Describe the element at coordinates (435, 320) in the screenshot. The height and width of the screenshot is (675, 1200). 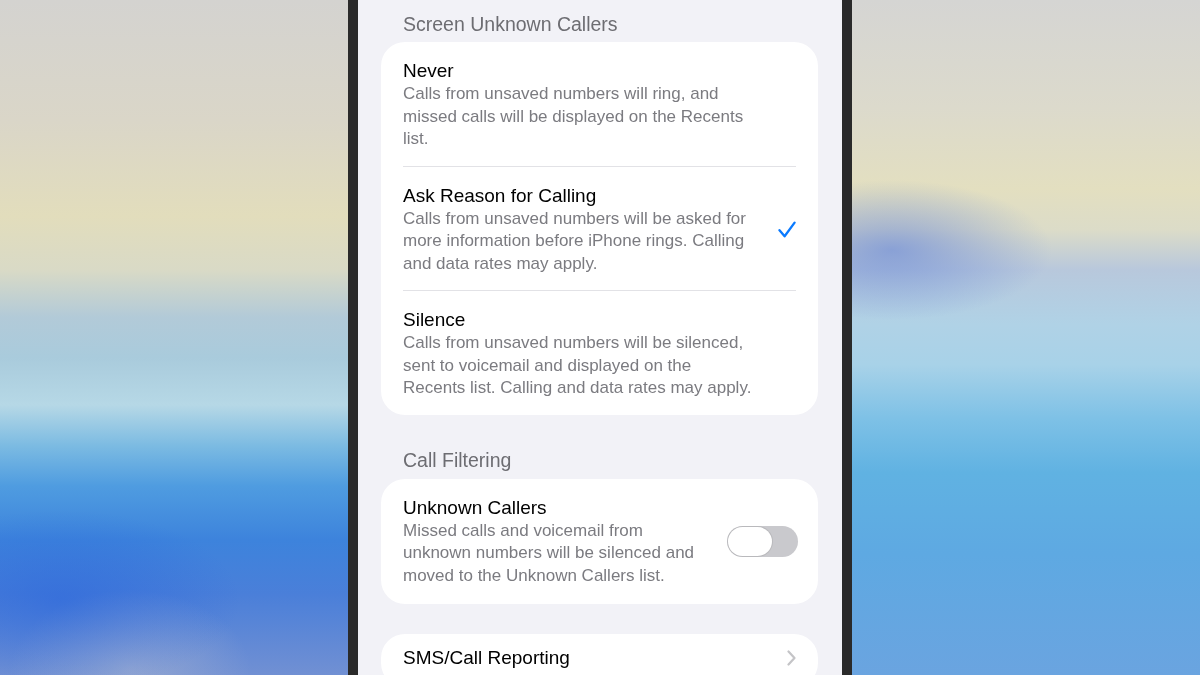
I see `option-title: Silence` at that location.